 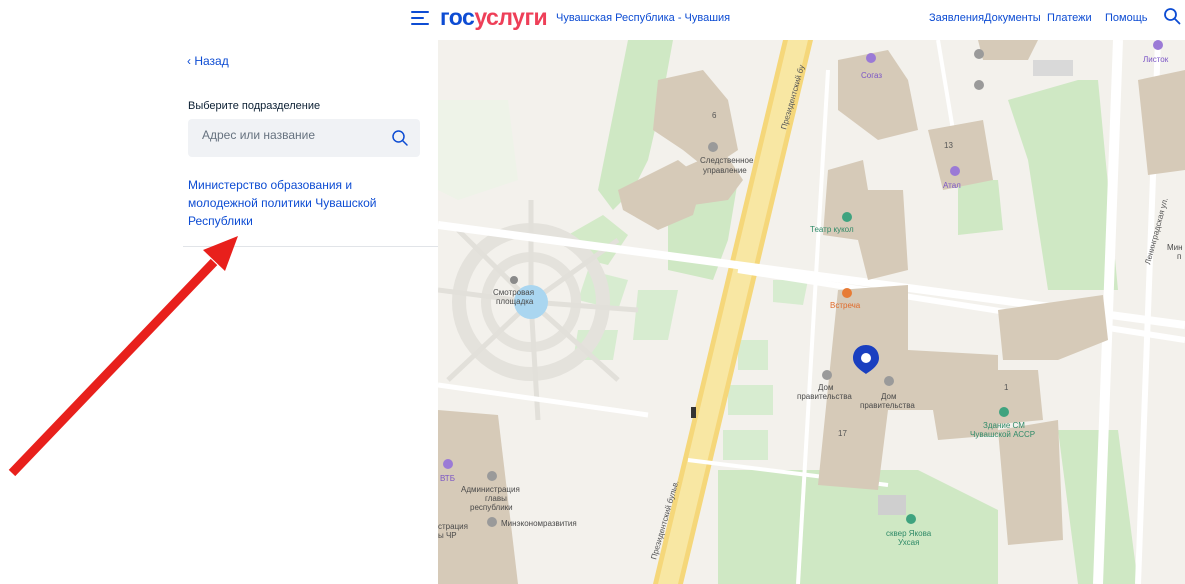 What do you see at coordinates (1004, 425) in the screenshot?
I see `map-label-zdanie-1: Здание СМ` at bounding box center [1004, 425].